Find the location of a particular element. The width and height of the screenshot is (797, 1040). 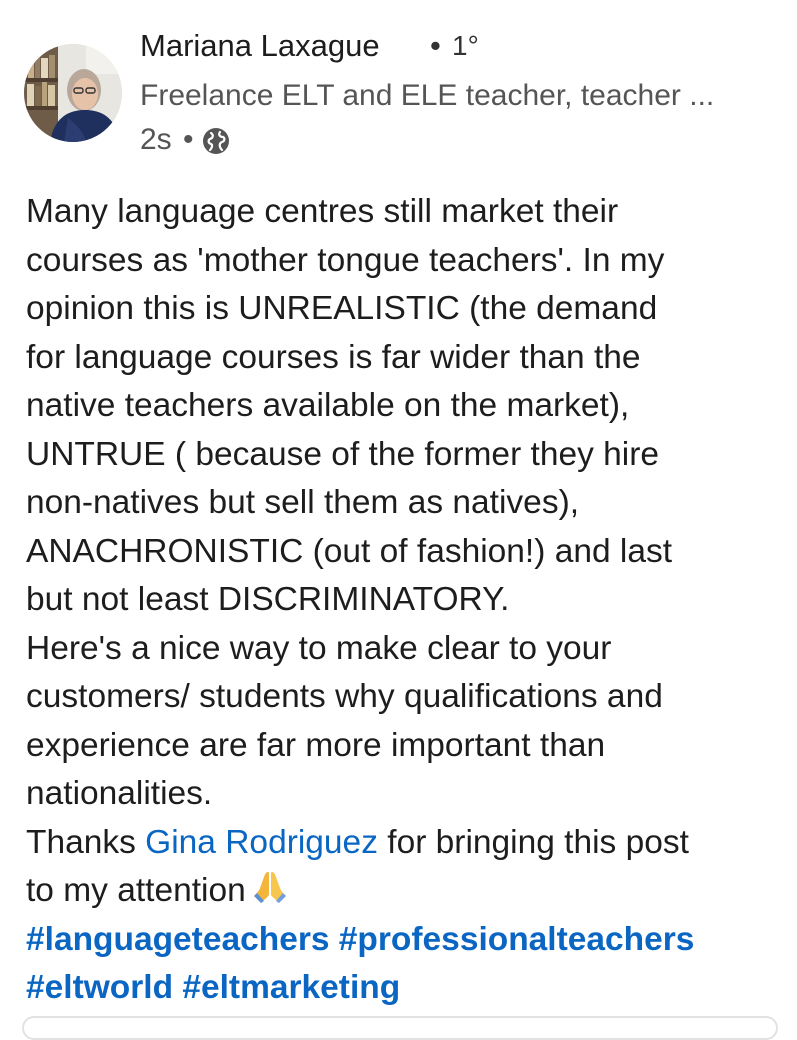

folded-hands-icon is located at coordinates (270, 887).